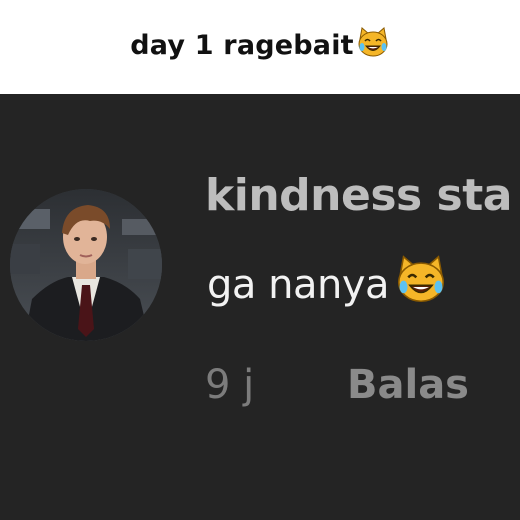 The image size is (520, 520). What do you see at coordinates (242, 45) in the screenshot?
I see `caption-text: day 1 ragebait` at bounding box center [242, 45].